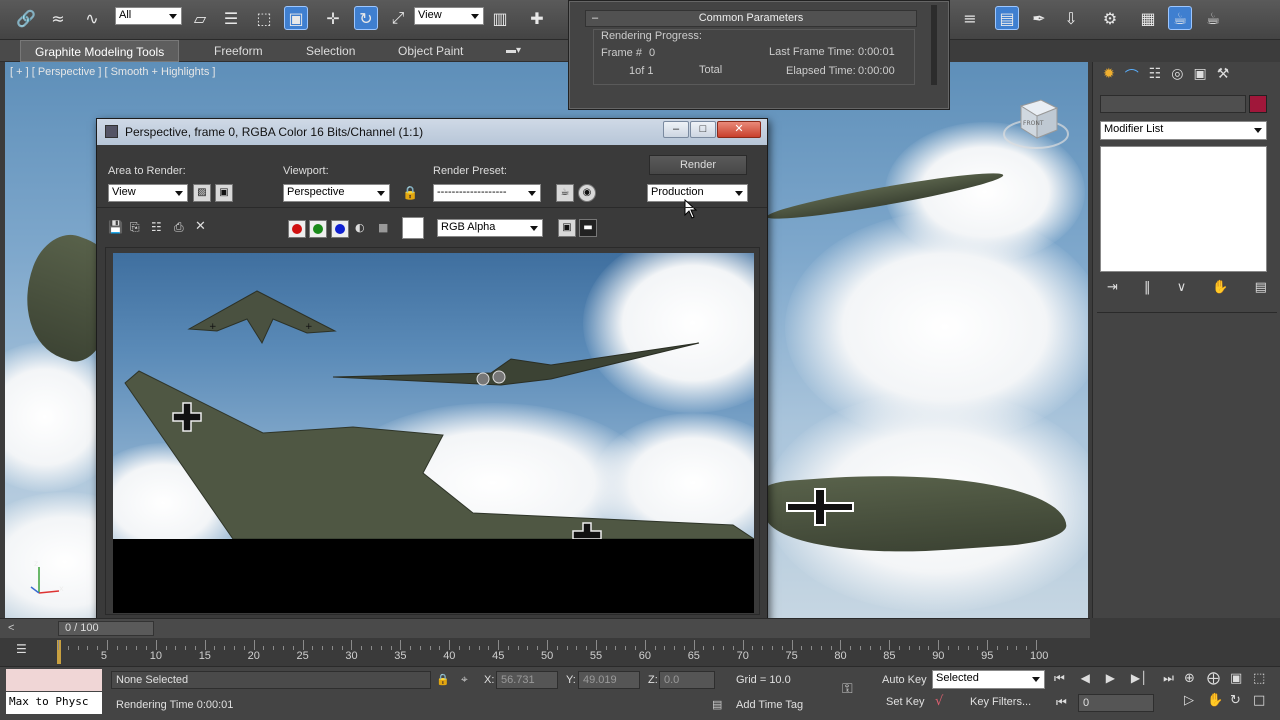  I want to click on go-to-end-icon: ⏭, so click(1168, 680).